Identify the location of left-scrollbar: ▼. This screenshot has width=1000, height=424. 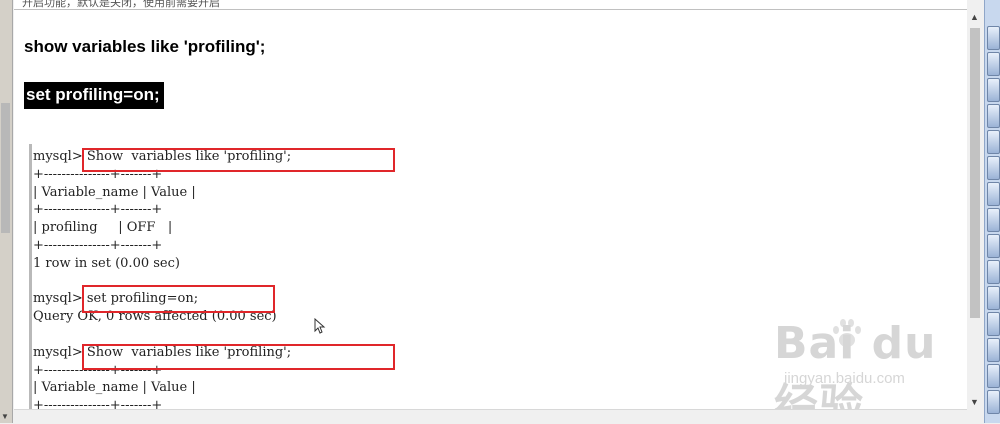
(6, 211).